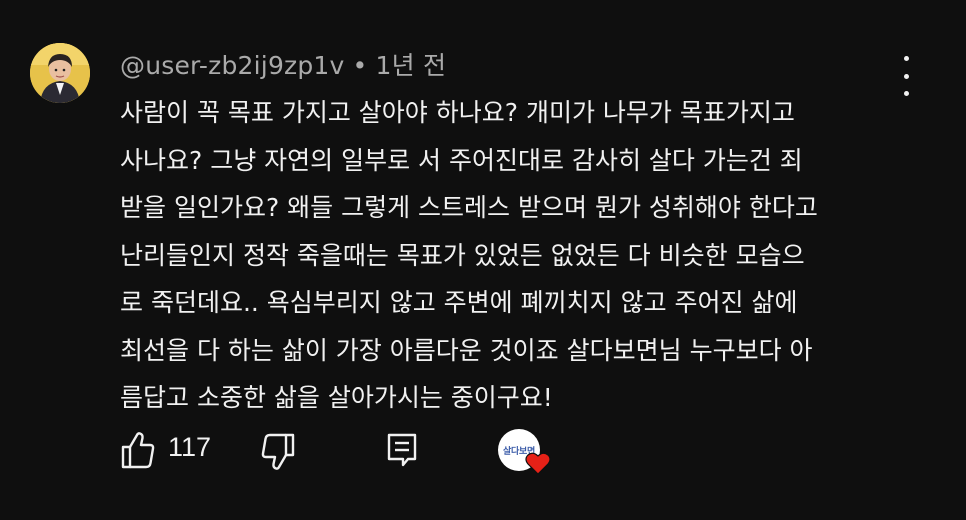 Image resolution: width=966 pixels, height=520 pixels. I want to click on comment-timestamp: 1년 전, so click(411, 65).